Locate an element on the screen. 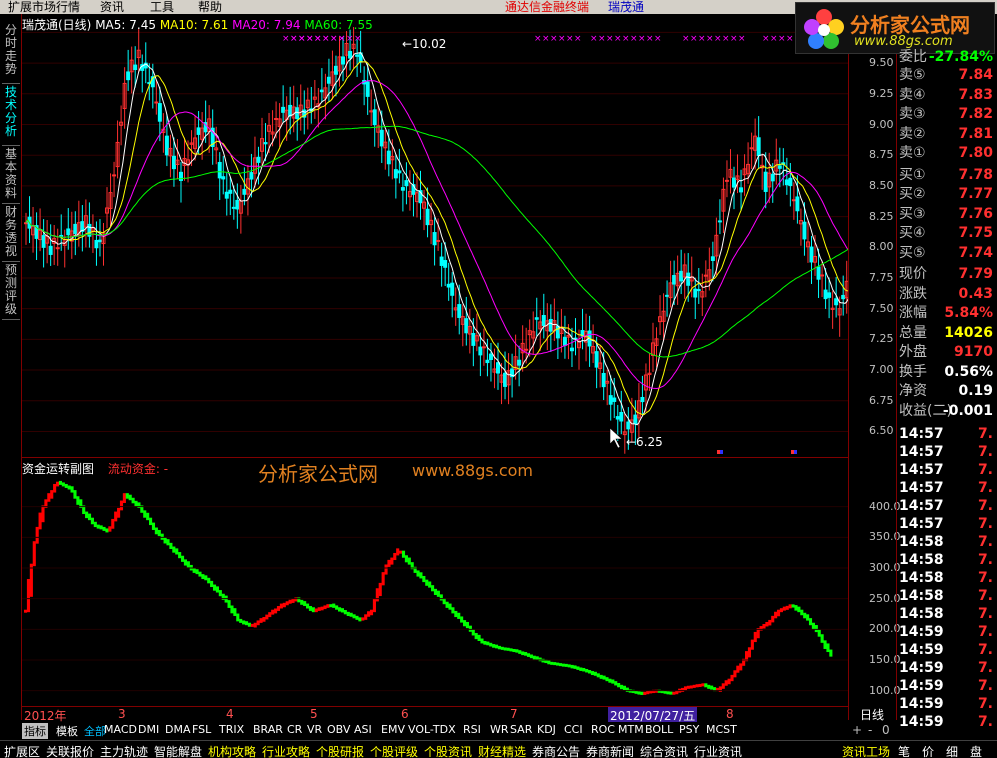 Image resolution: width=997 pixels, height=758 pixels. bottom-right-item: 笔 is located at coordinates (904, 750).